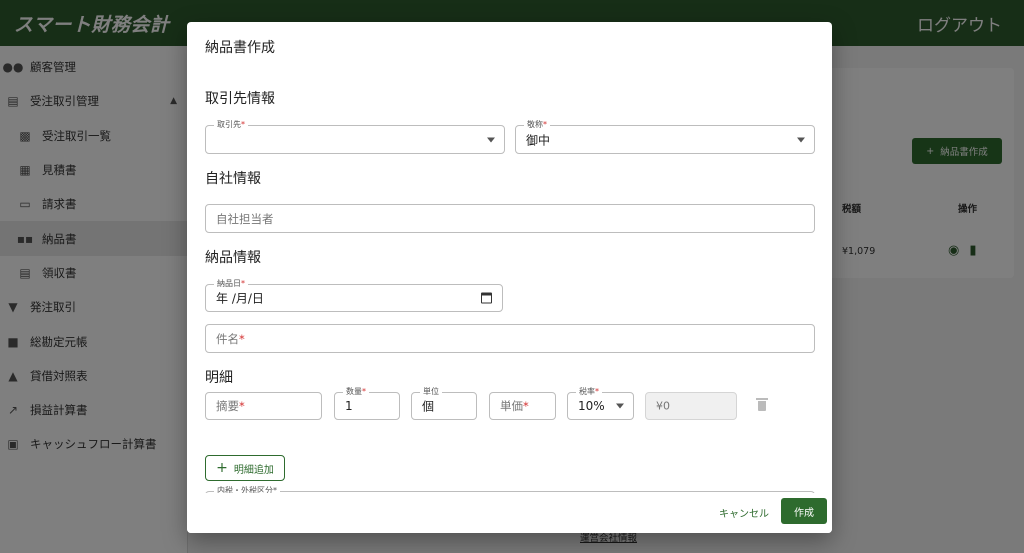 The image size is (1024, 553). What do you see at coordinates (431, 392) in the screenshot?
I see `unit-label: 単位` at bounding box center [431, 392].